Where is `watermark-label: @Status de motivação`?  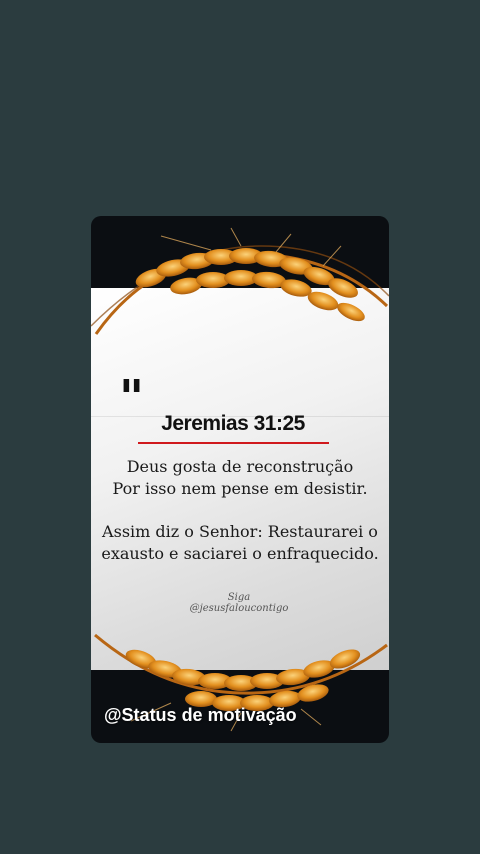
watermark-label: @Status de motivação is located at coordinates (200, 715).